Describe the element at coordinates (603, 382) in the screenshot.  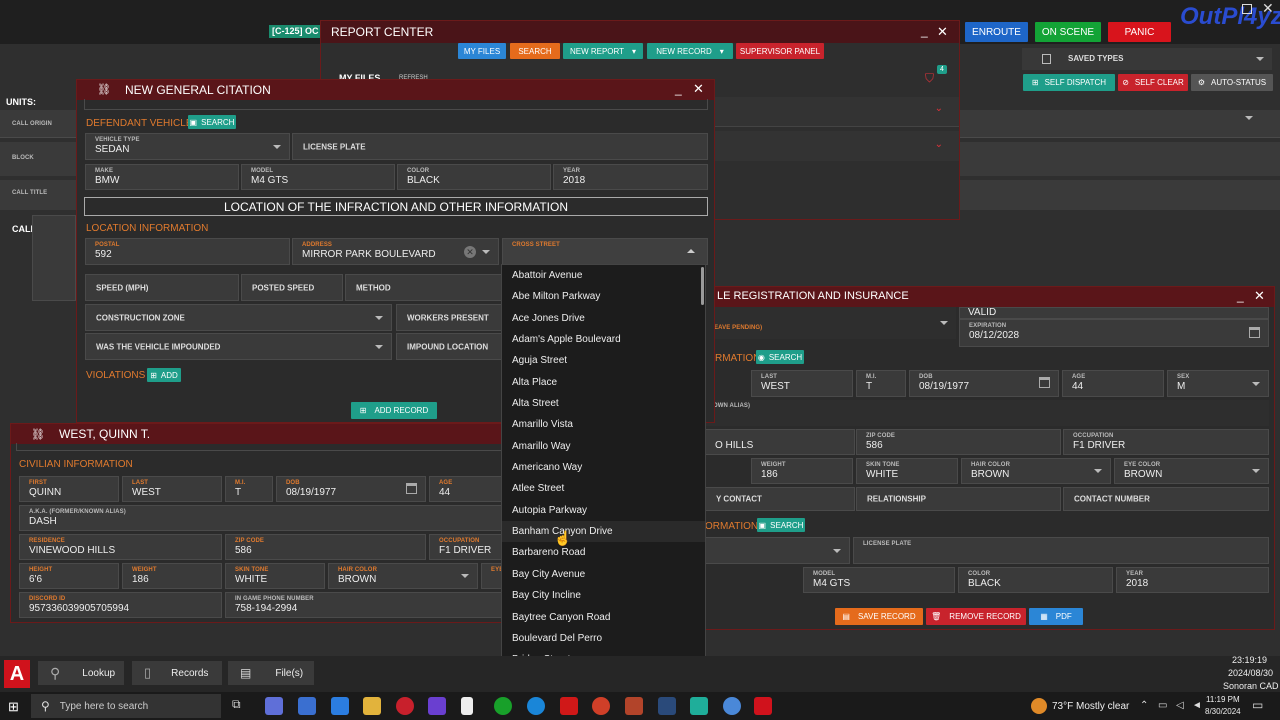
I see `cross-street-option: Alta Place` at that location.